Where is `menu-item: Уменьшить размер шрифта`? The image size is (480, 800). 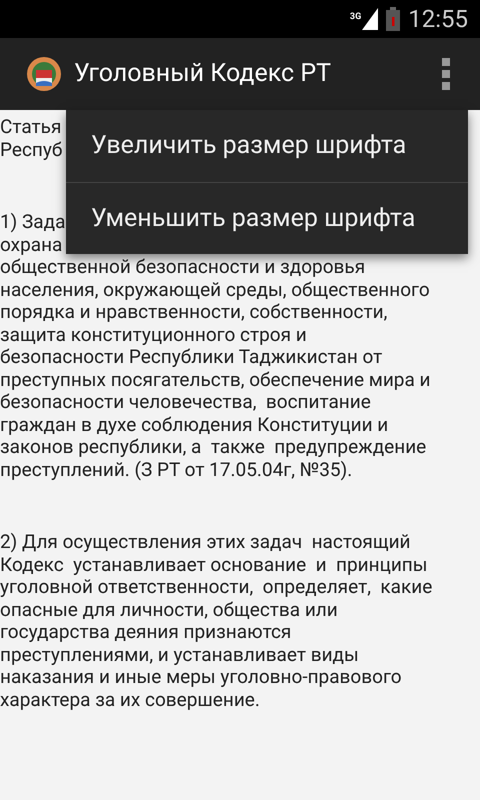 menu-item: Уменьшить размер шрифта is located at coordinates (267, 218).